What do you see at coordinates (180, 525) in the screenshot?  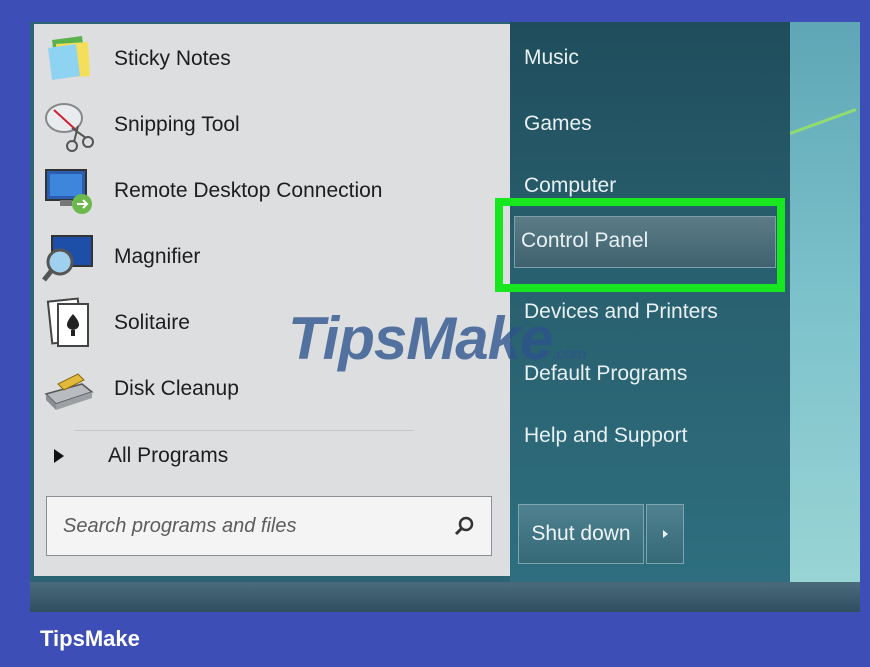 I see `search-placeholder: Search programs and files` at bounding box center [180, 525].